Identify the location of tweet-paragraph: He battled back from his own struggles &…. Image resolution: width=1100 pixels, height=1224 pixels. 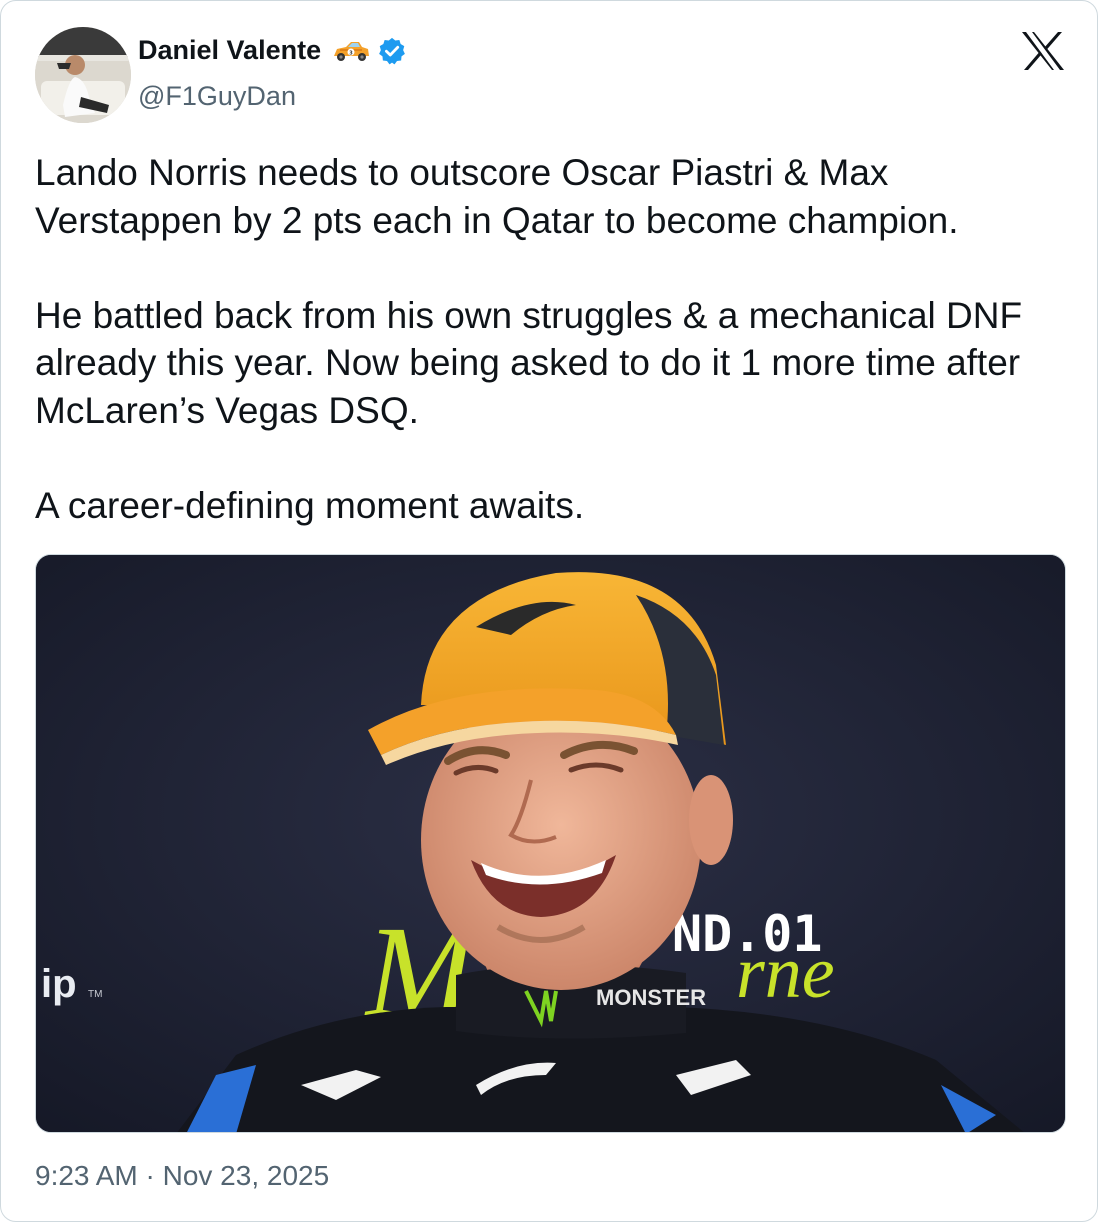
(529, 362).